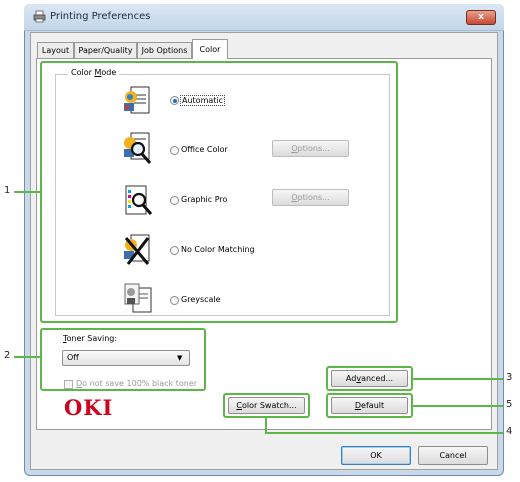 This screenshot has width=520, height=482. Describe the element at coordinates (7, 355) in the screenshot. I see `callout-number-2: 2` at that location.